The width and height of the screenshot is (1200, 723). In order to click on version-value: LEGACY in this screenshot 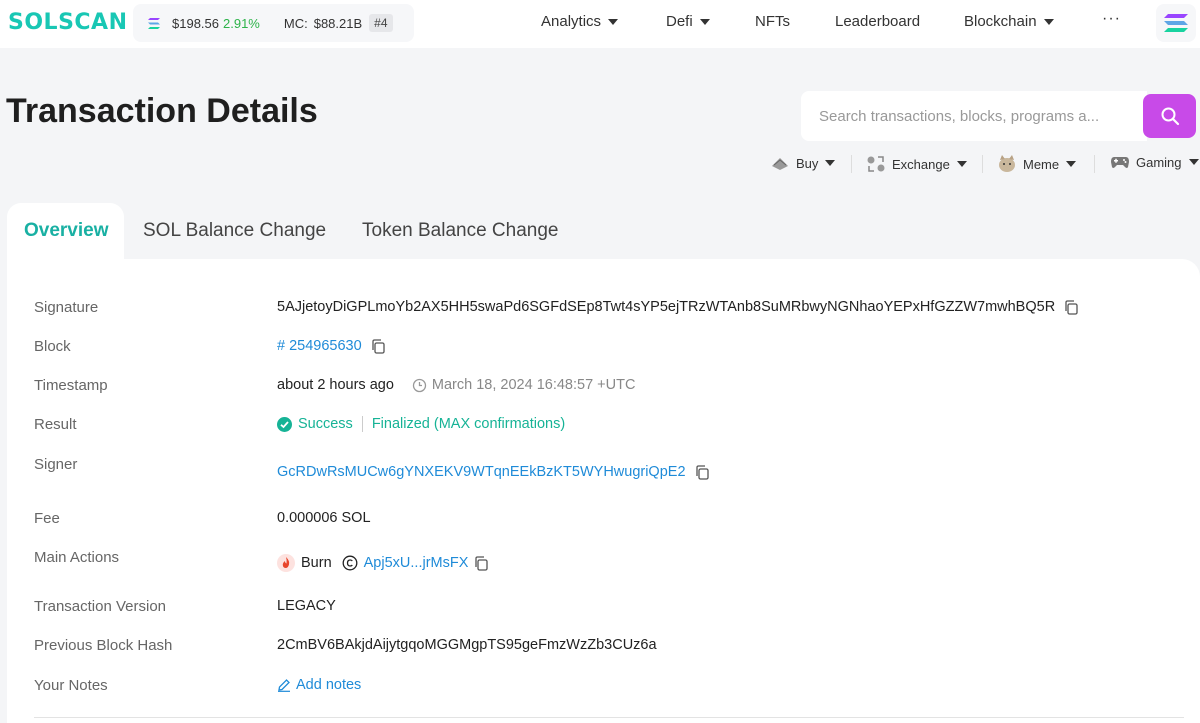, I will do `click(306, 606)`.